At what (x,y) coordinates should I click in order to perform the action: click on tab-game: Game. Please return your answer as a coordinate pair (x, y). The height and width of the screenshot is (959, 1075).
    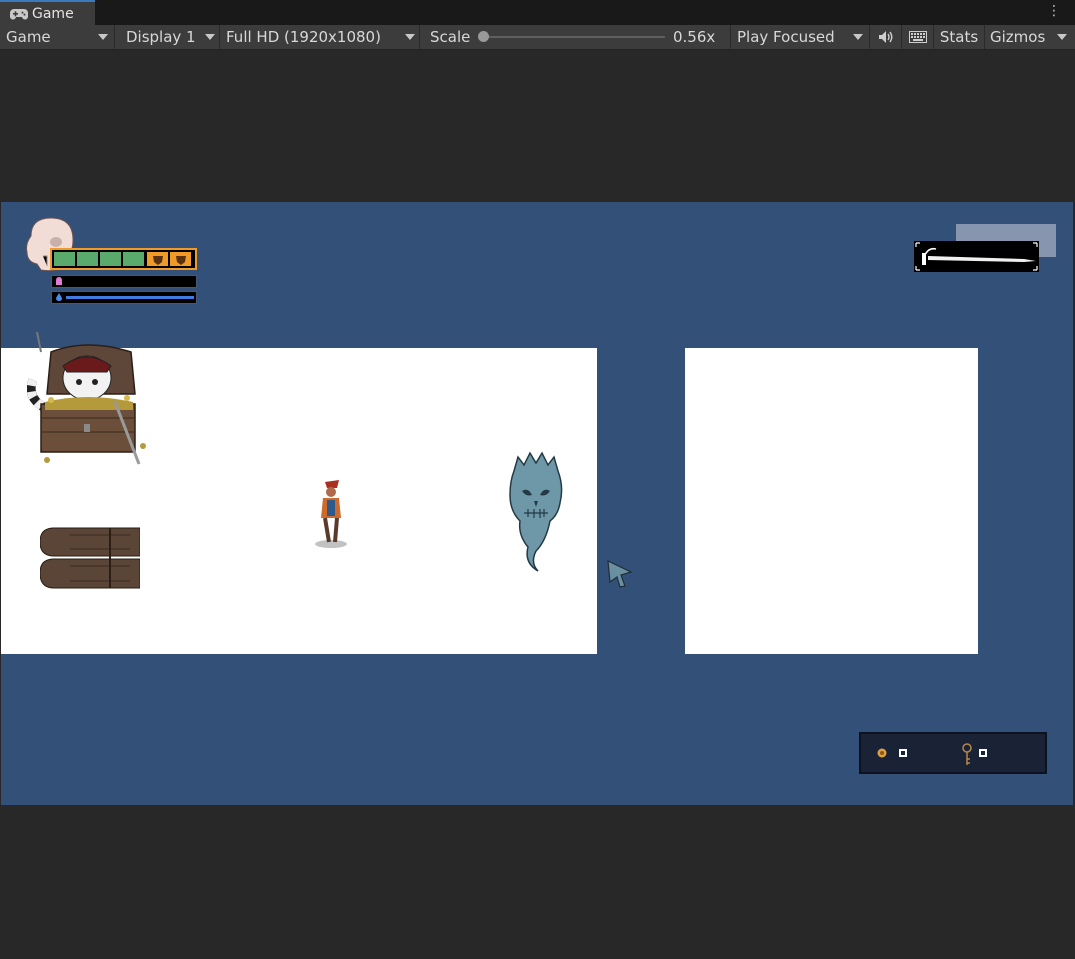
    Looking at the image, I should click on (47, 12).